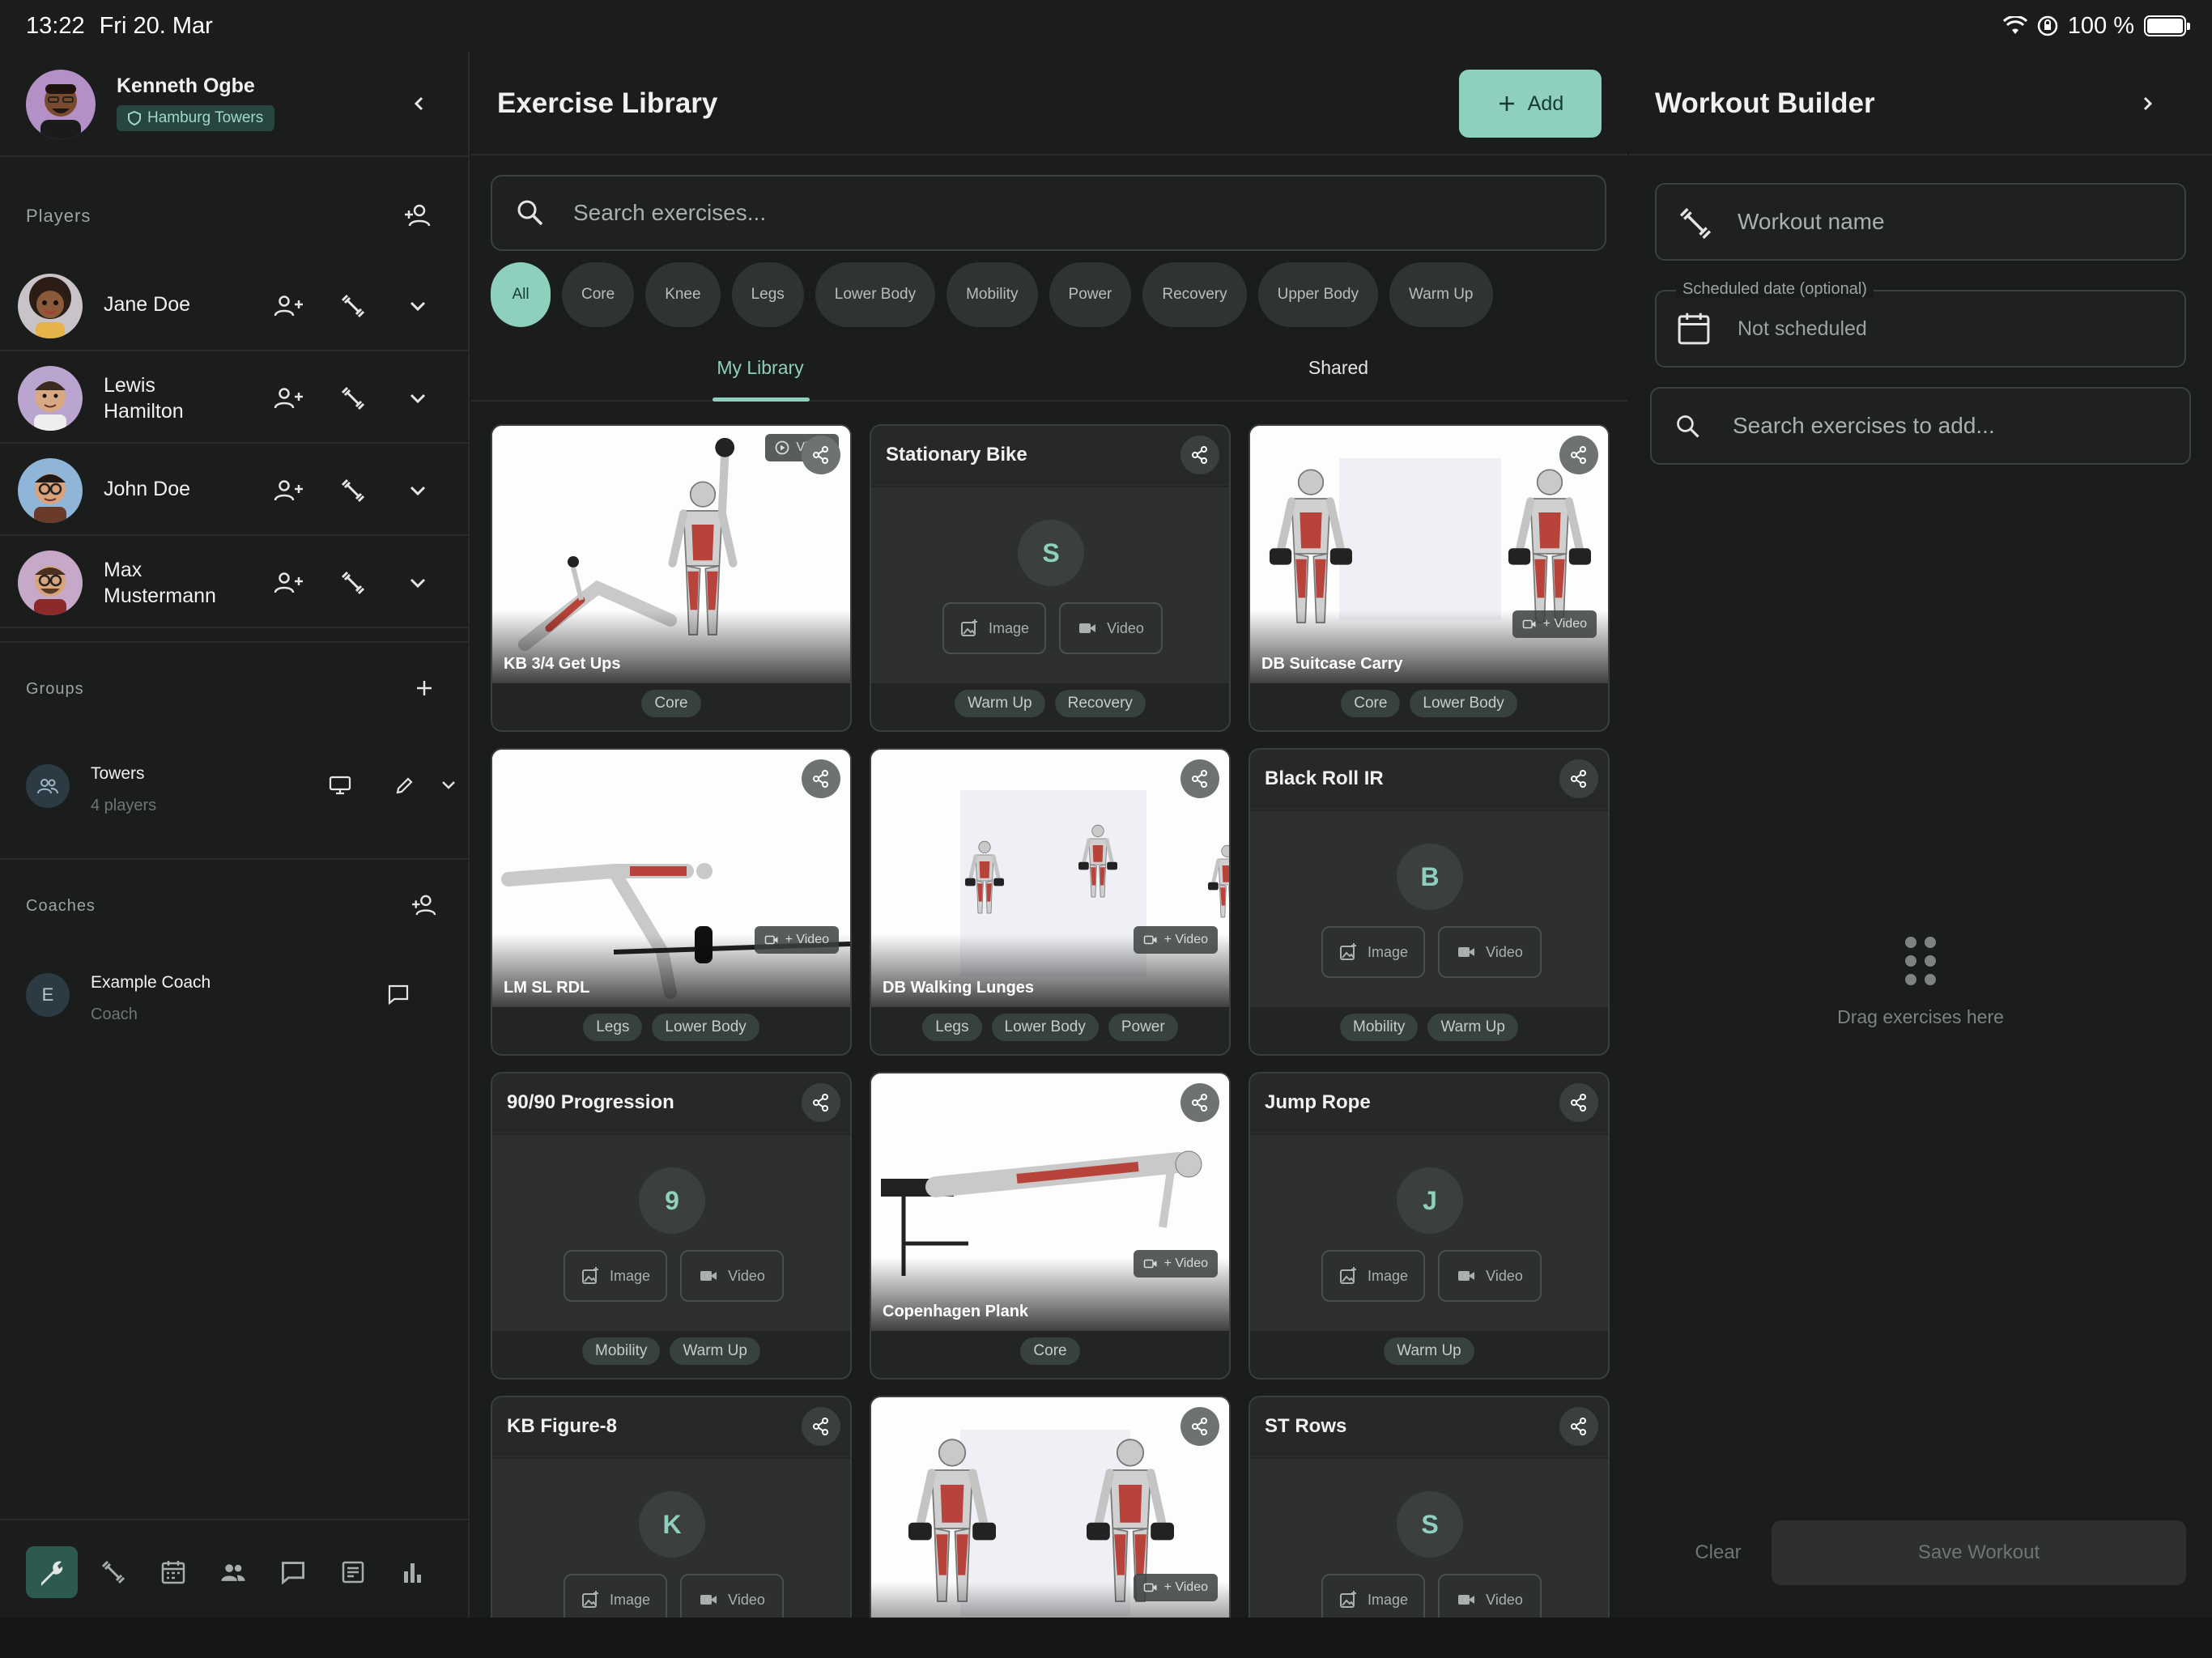 The width and height of the screenshot is (2212, 1658). Describe the element at coordinates (671, 1233) in the screenshot. I see `media-placeholder: 9 Image Video` at that location.